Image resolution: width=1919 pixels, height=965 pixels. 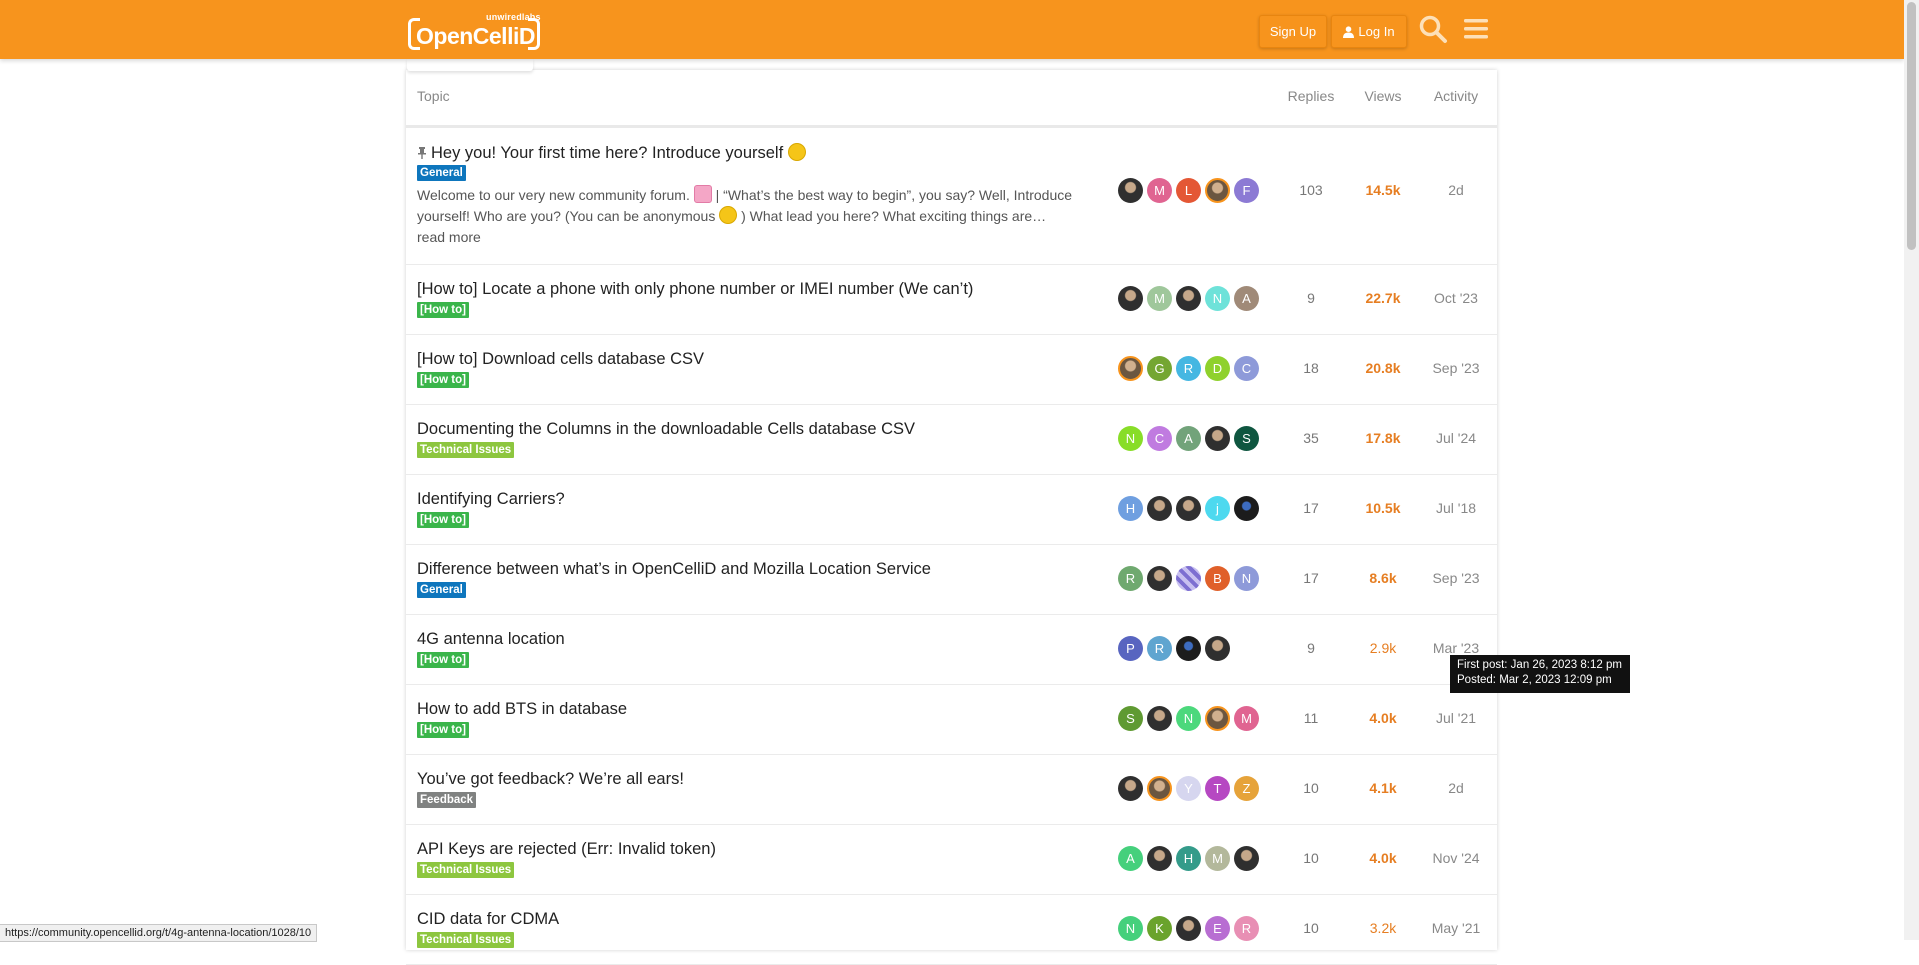 I want to click on avatar: Y, so click(x=1188, y=788).